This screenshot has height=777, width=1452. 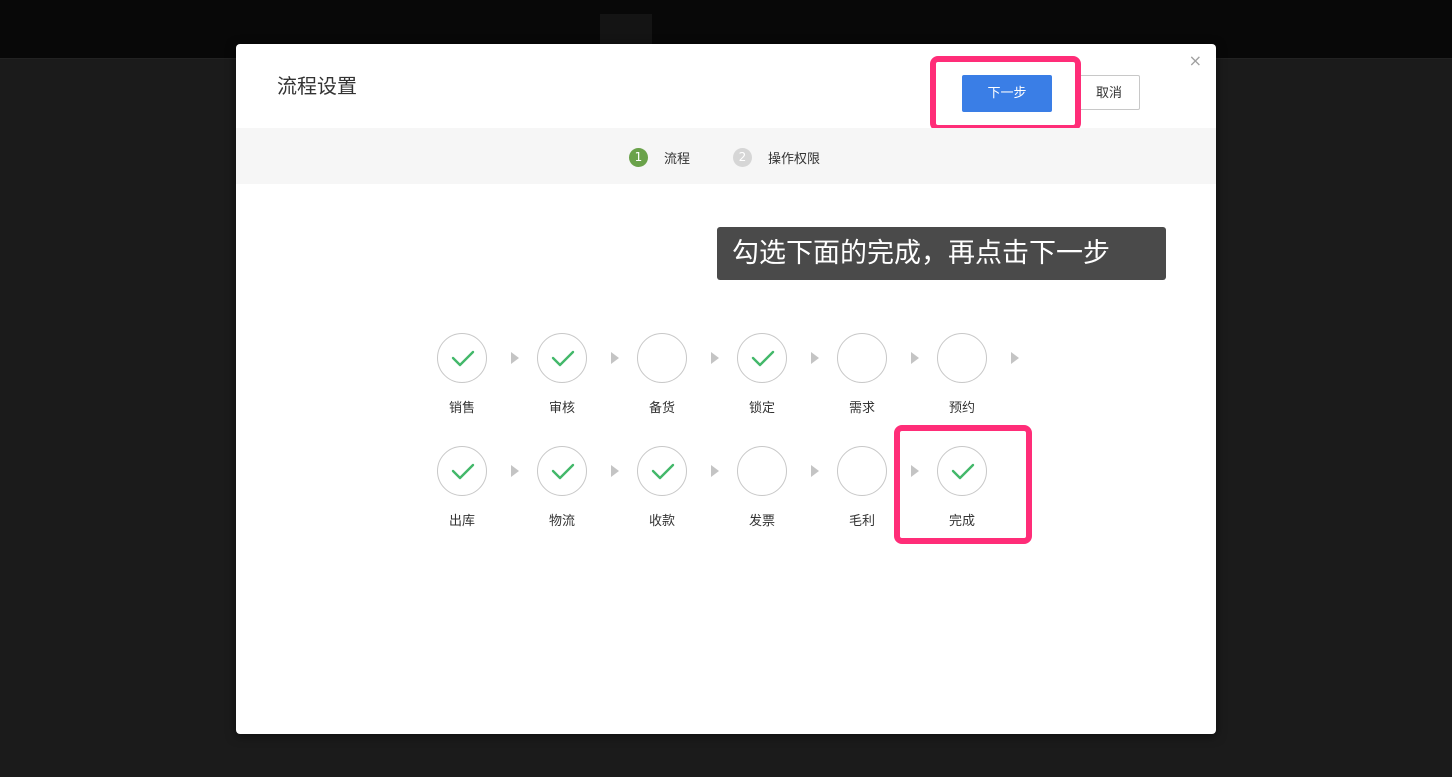 I want to click on modal-title: 流程设置, so click(x=317, y=86).